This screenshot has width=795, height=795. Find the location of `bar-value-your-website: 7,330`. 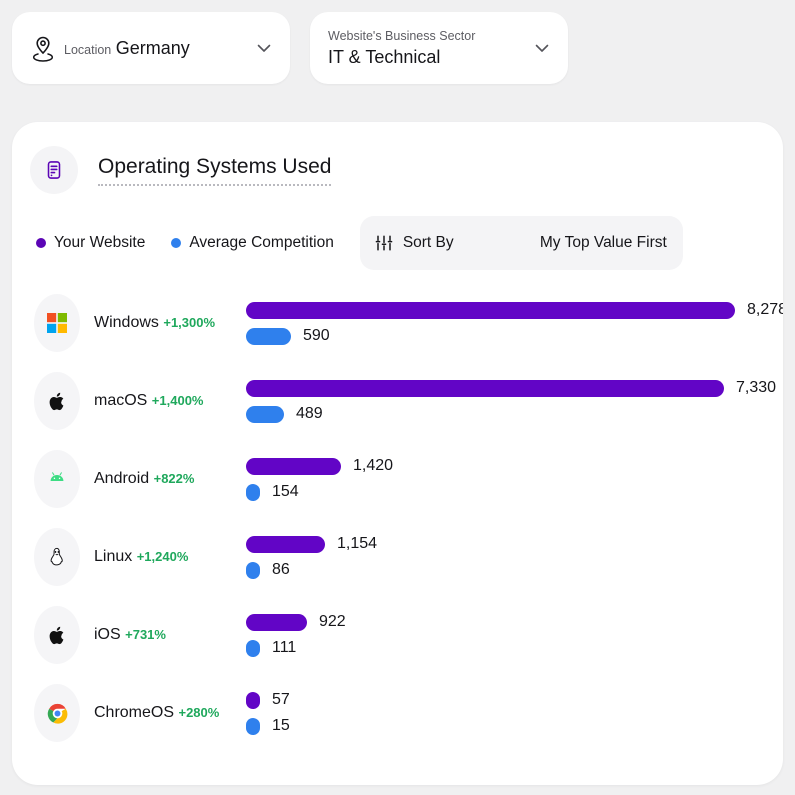

bar-value-your-website: 7,330 is located at coordinates (756, 387).